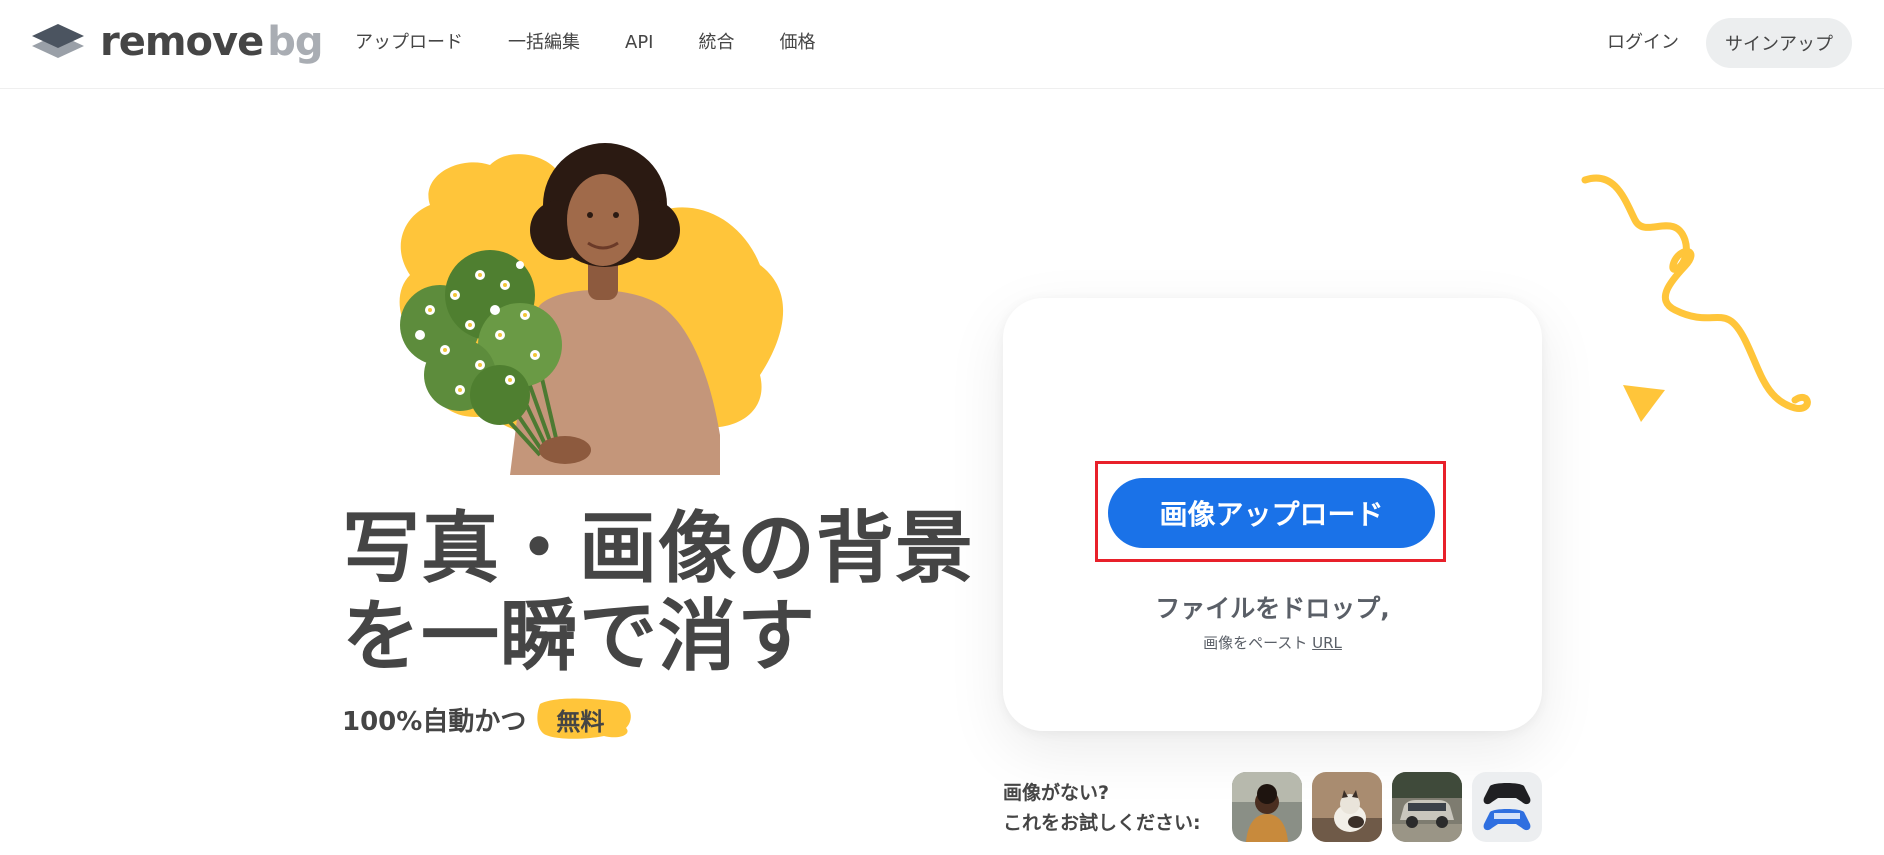 Image resolution: width=1884 pixels, height=855 pixels. What do you see at coordinates (58, 41) in the screenshot?
I see `logo-icon` at bounding box center [58, 41].